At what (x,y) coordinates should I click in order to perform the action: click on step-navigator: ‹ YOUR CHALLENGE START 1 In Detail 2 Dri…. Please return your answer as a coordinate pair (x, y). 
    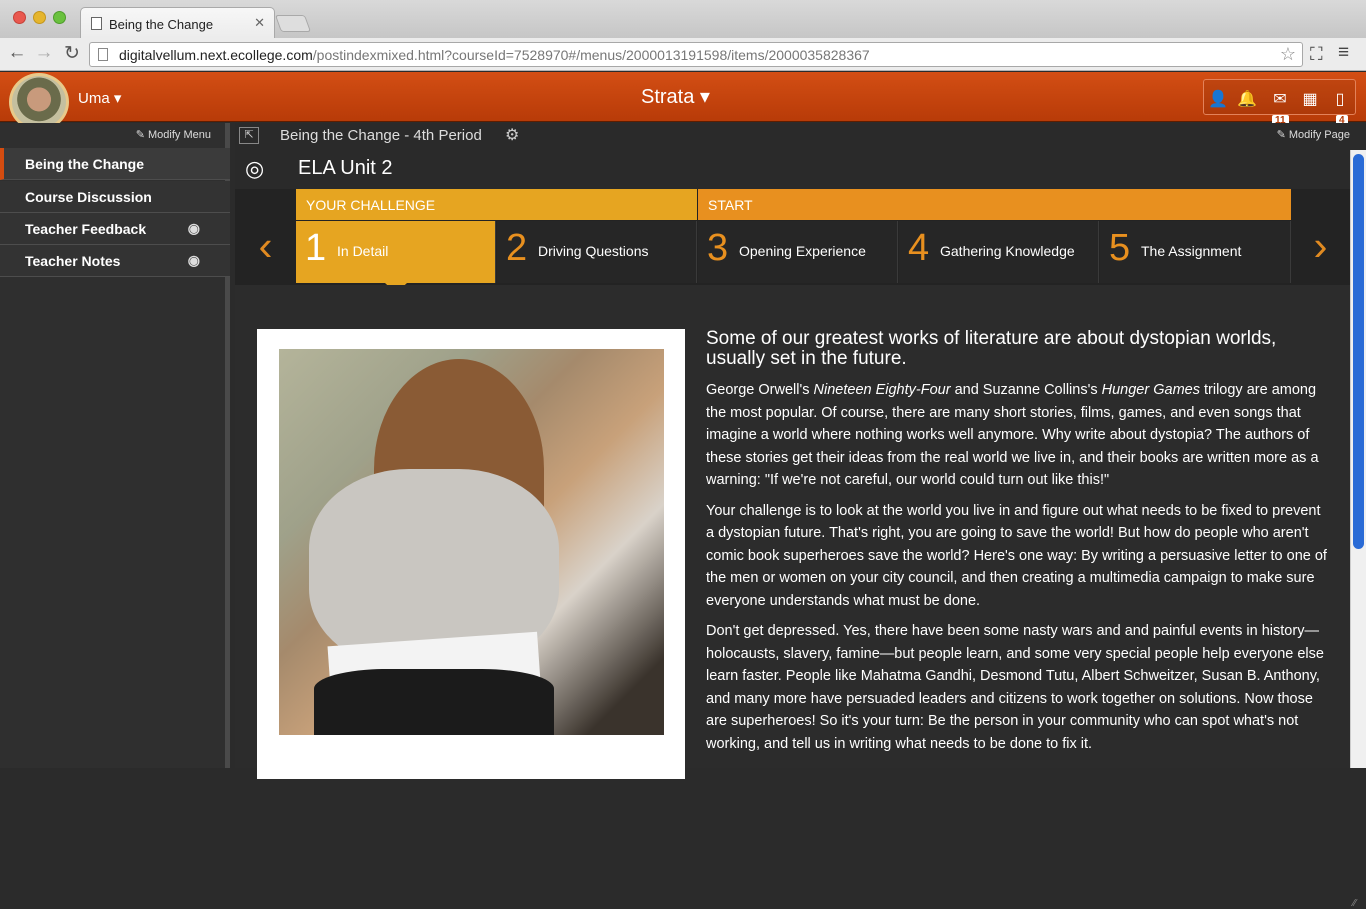
    Looking at the image, I should click on (792, 241).